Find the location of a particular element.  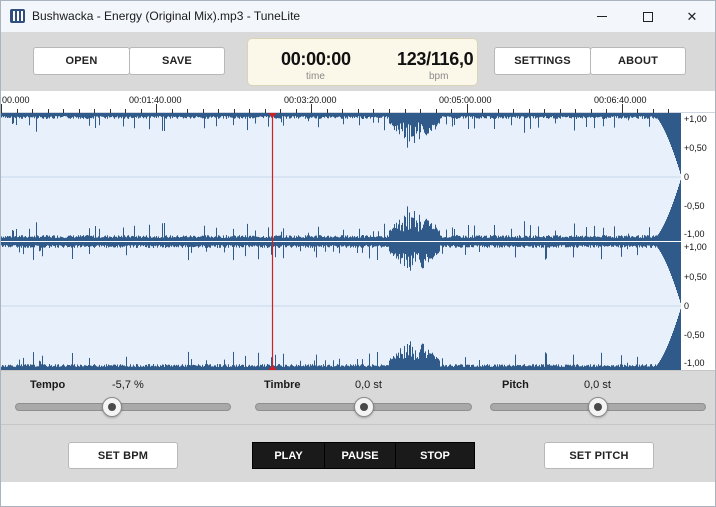

close-icon: ✕ is located at coordinates (692, 16).